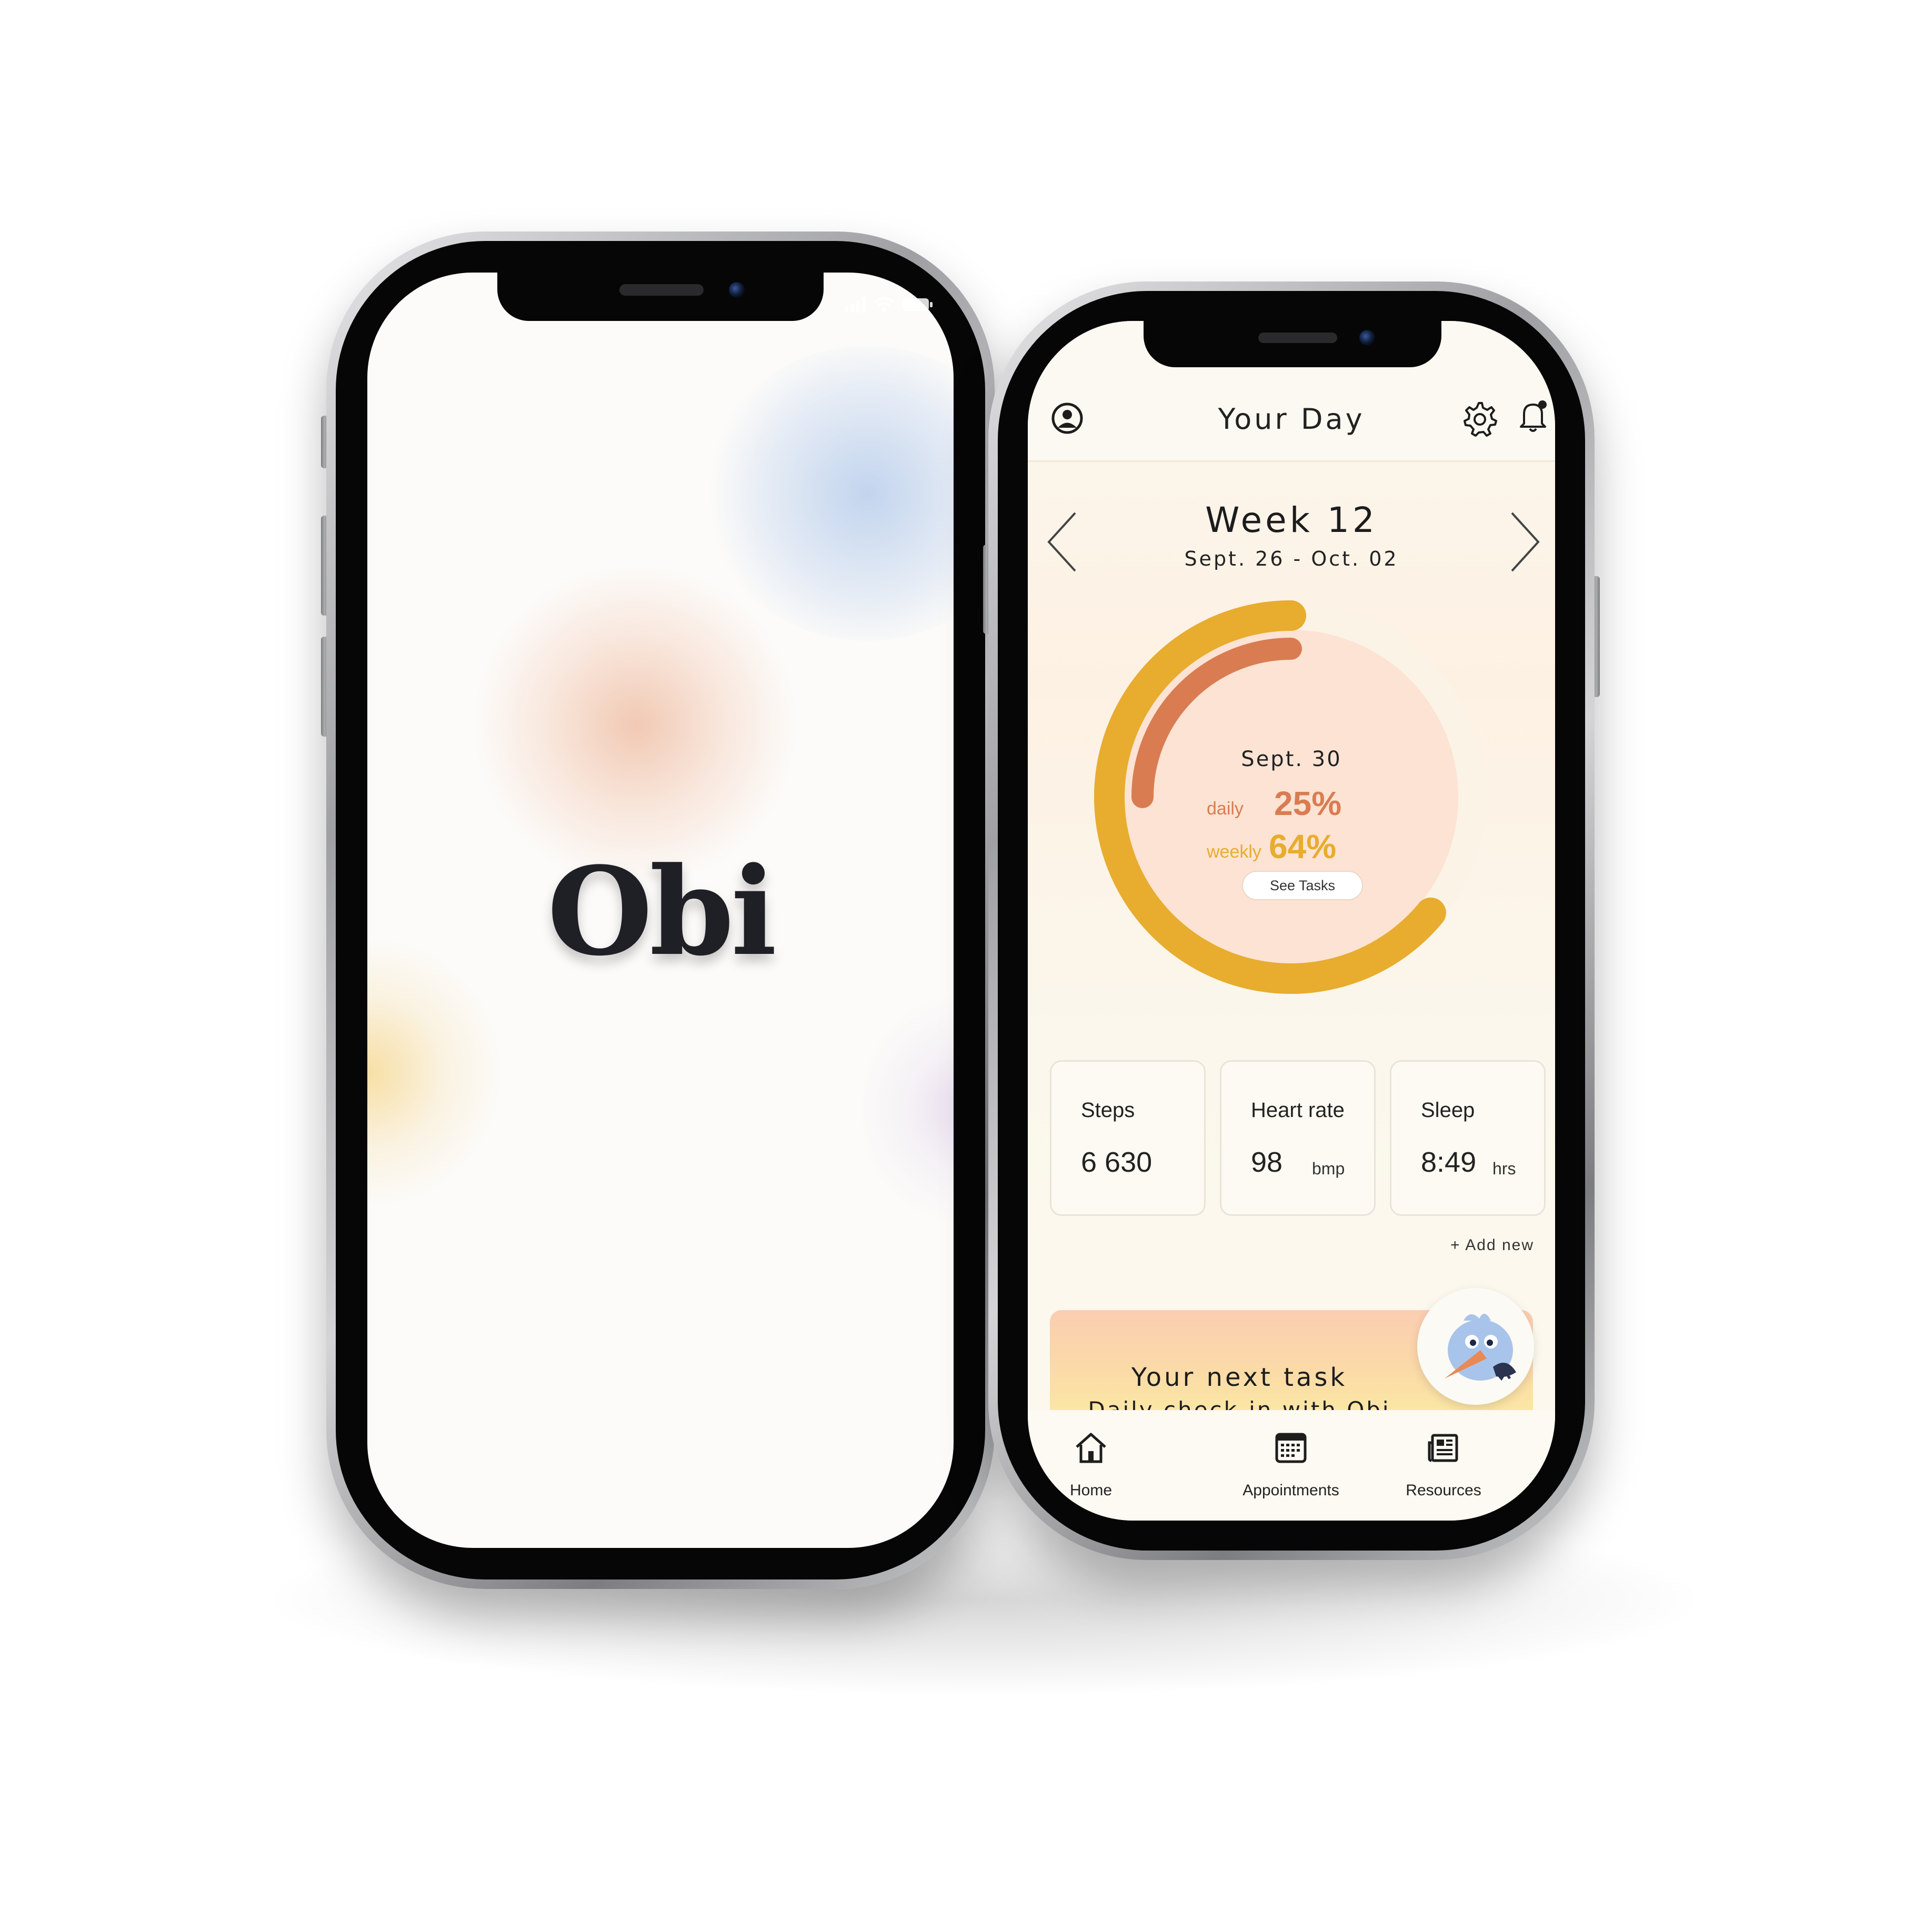 This screenshot has height=1932, width=1924. Describe the element at coordinates (1117, 1162) in the screenshot. I see `stat-value: 6 630` at that location.